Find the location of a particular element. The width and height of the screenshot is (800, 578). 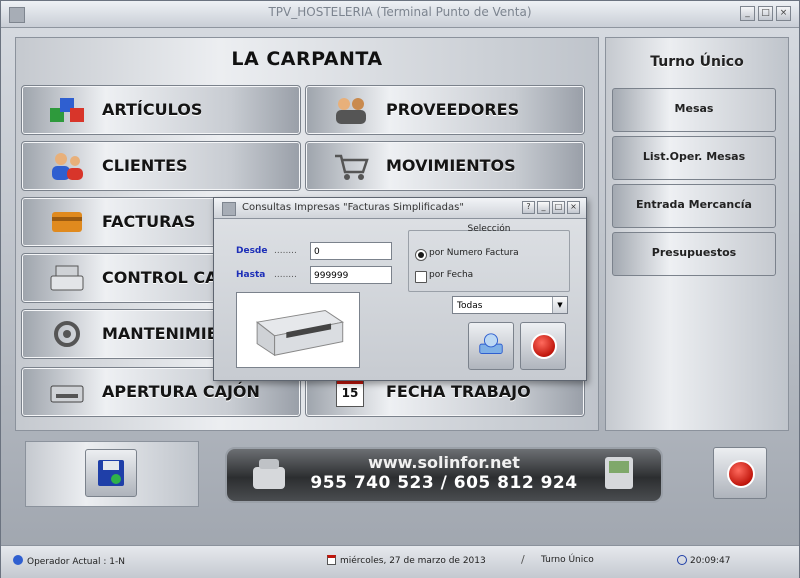

desde-label: Desde is located at coordinates (252, 251).